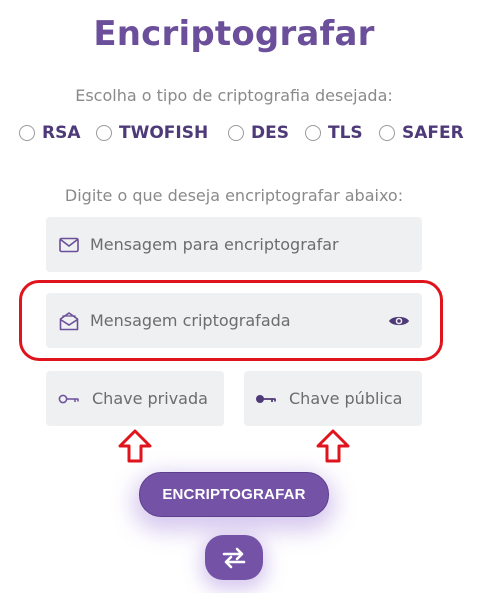 Image resolution: width=478 pixels, height=593 pixels. I want to click on private-key-field: Chave privada, so click(135, 398).